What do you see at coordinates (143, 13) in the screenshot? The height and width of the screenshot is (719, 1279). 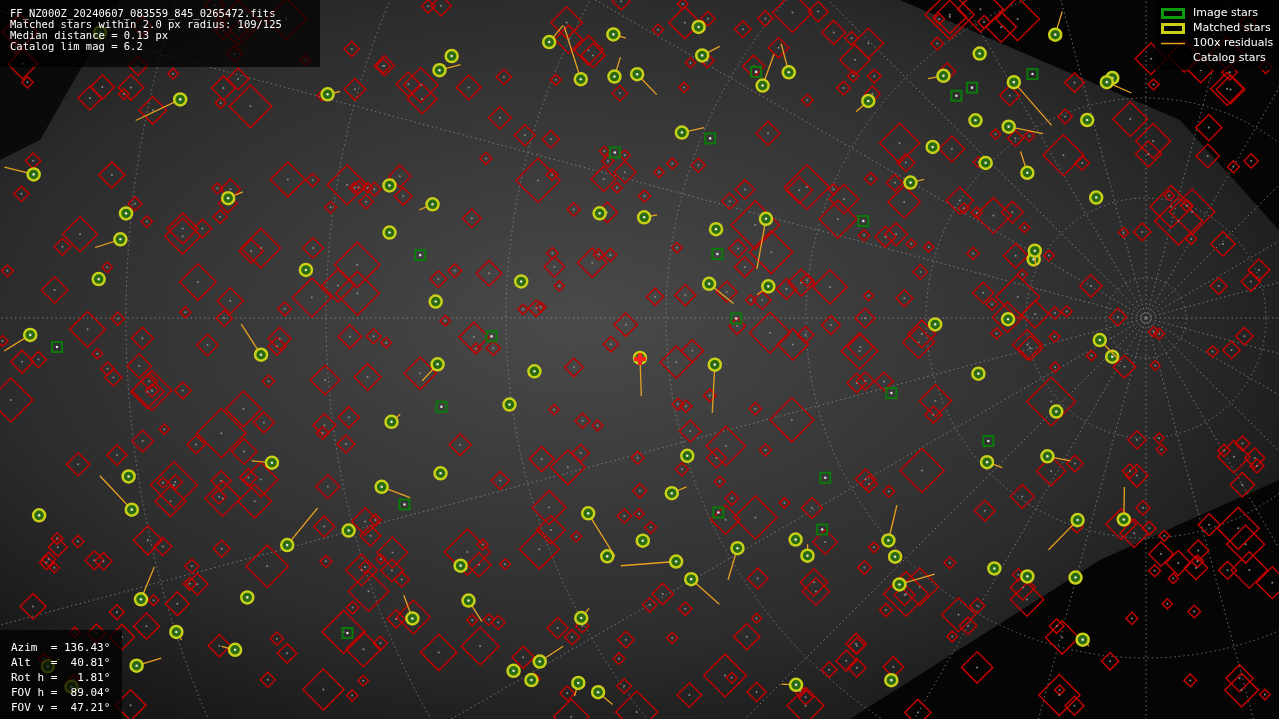 I see `info-text-line: FF_NZ000Z_20240607_083559_845_0265472.fits` at bounding box center [143, 13].